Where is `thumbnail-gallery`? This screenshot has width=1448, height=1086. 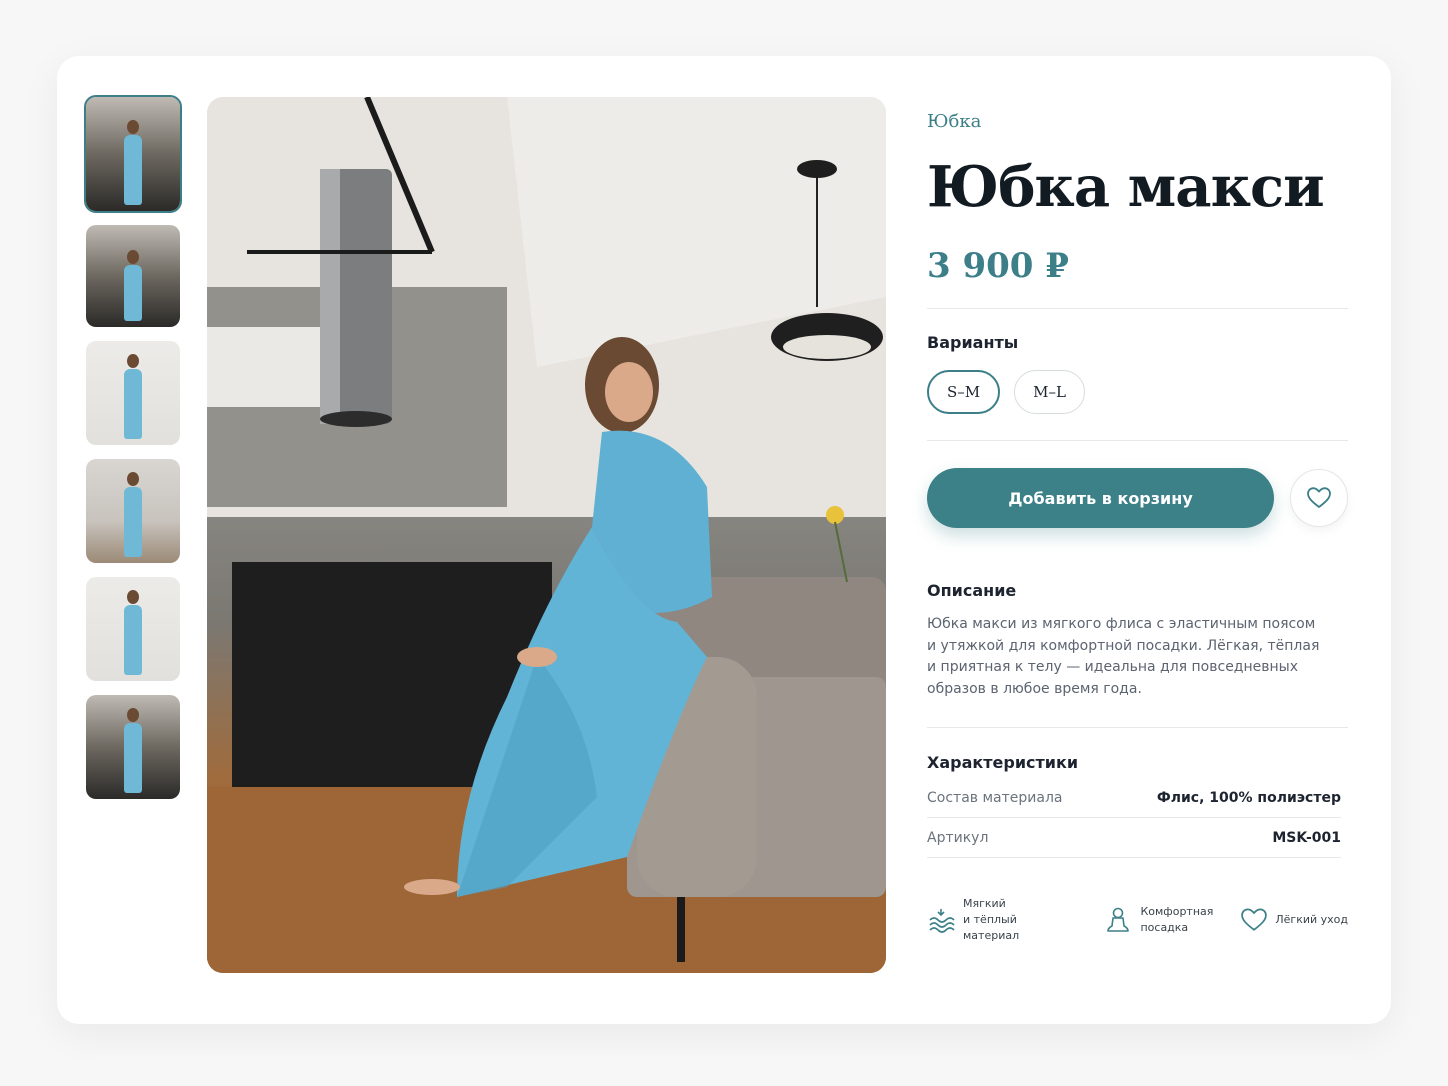
thumbnail-gallery is located at coordinates (134, 454).